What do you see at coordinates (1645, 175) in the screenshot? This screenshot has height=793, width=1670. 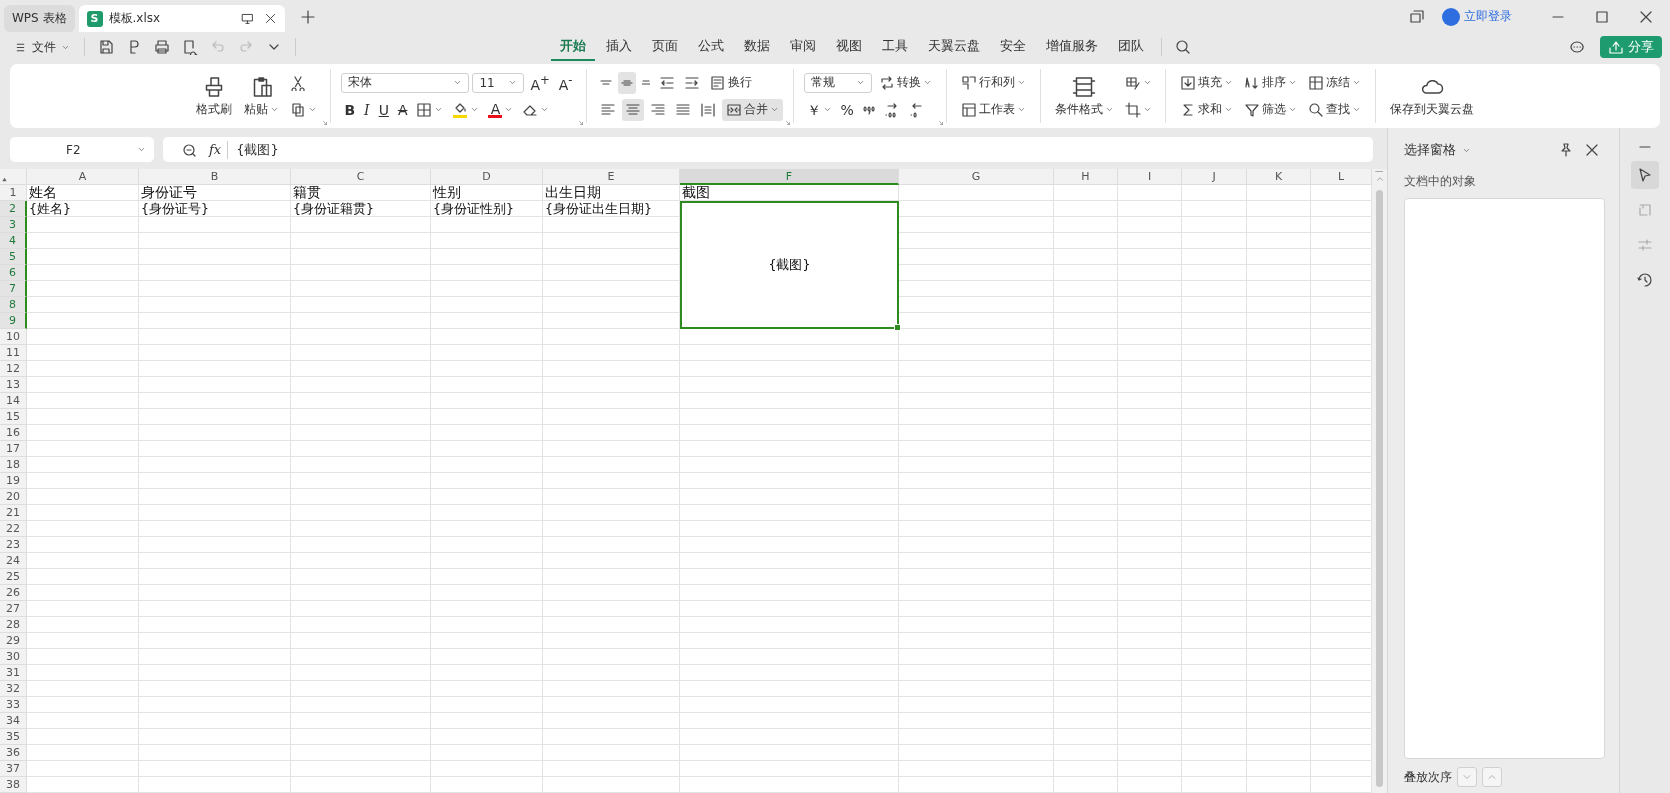 I see `pointer-button` at bounding box center [1645, 175].